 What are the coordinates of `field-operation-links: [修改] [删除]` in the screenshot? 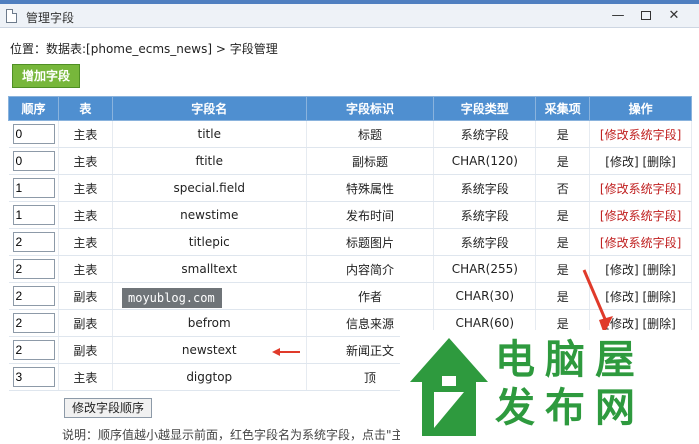 It's located at (640, 162).